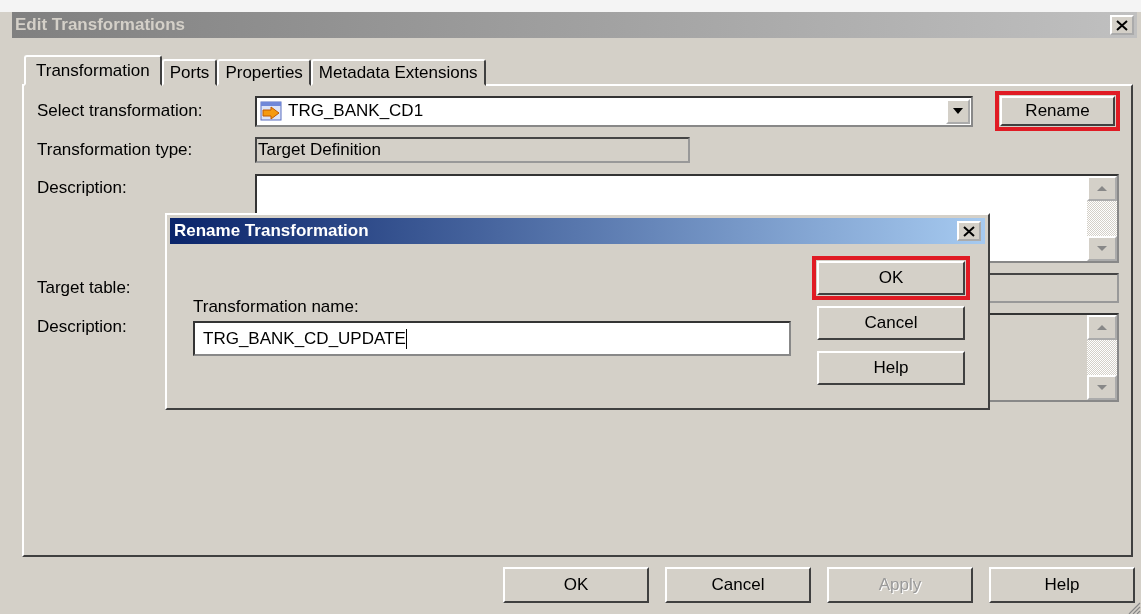  What do you see at coordinates (100, 25) in the screenshot?
I see `window-title: Edit Transformations` at bounding box center [100, 25].